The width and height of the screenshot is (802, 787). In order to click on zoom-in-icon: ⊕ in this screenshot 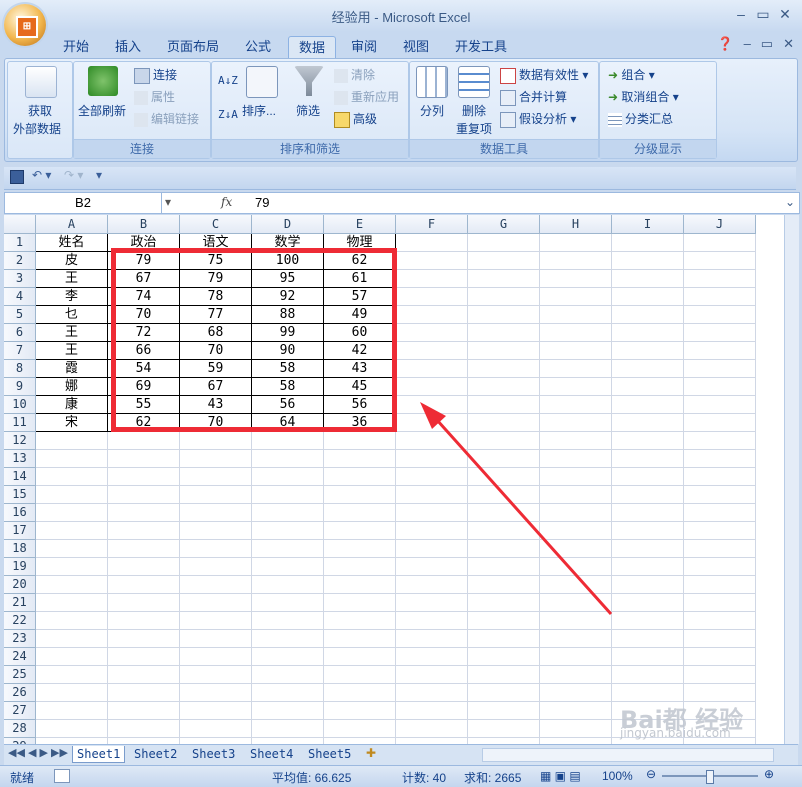, I will do `click(769, 774)`.